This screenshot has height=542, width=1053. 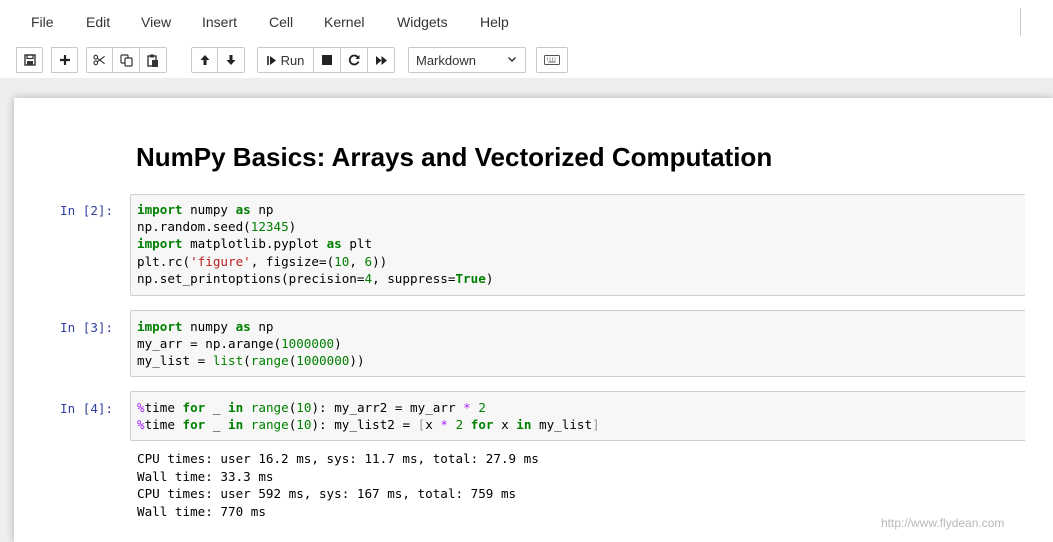 I want to click on cell-prompt: In [4]:, so click(x=87, y=408).